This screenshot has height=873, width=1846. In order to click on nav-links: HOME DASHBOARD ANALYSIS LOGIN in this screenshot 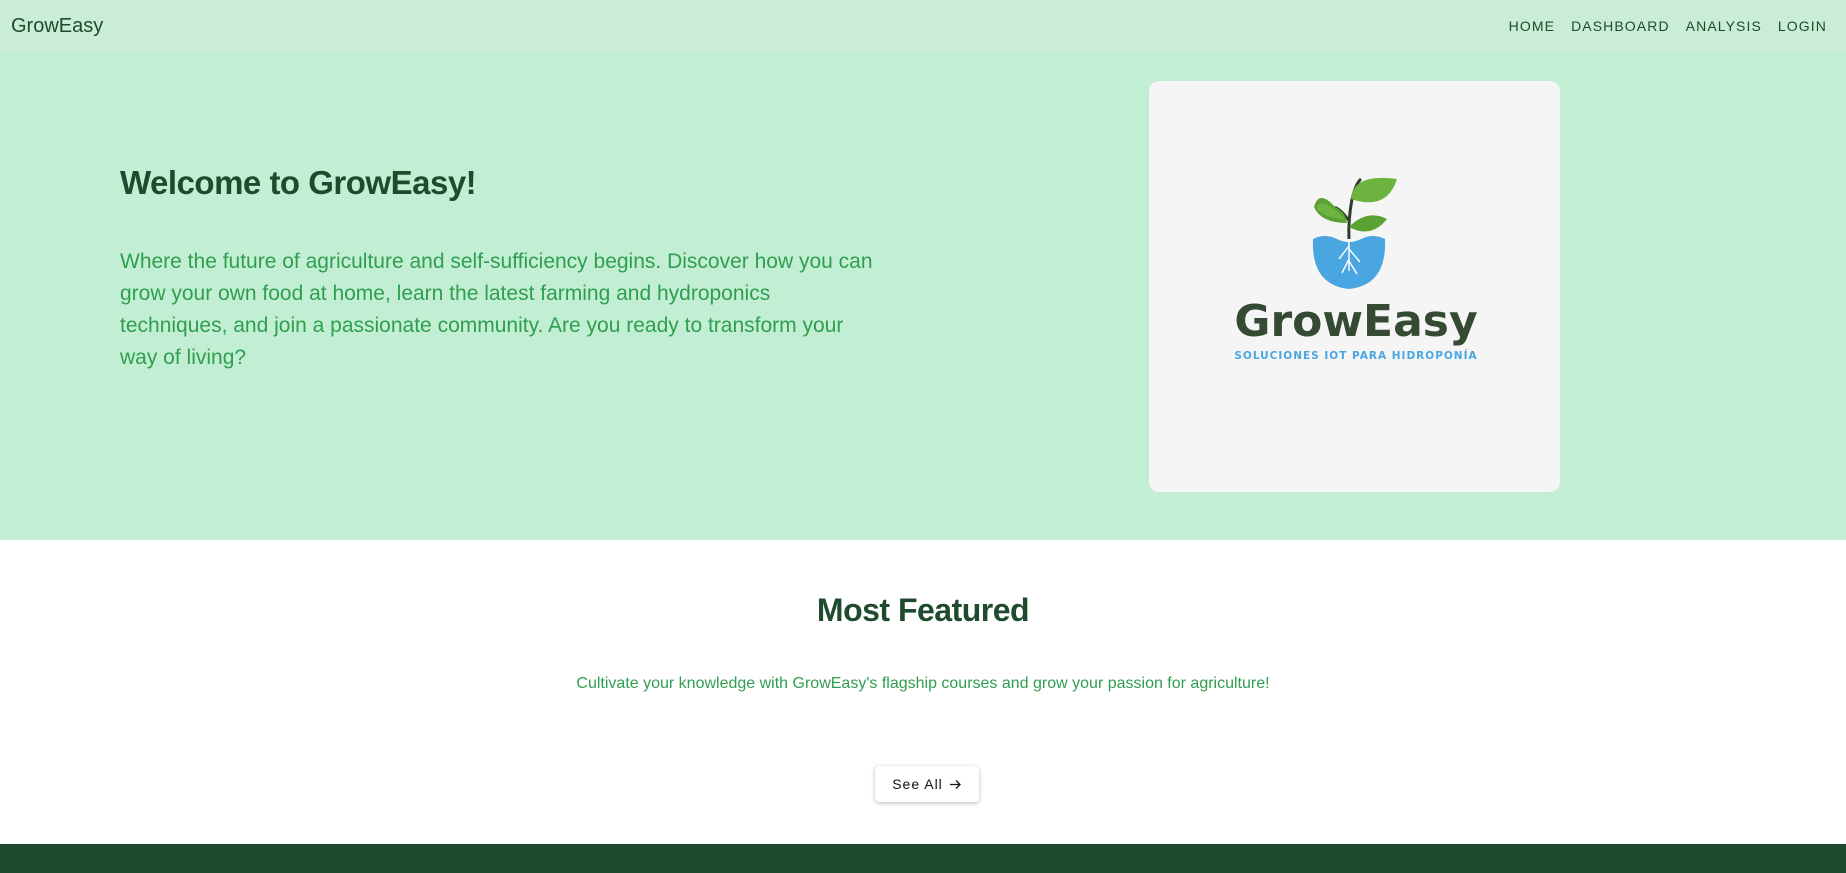, I will do `click(1668, 26)`.